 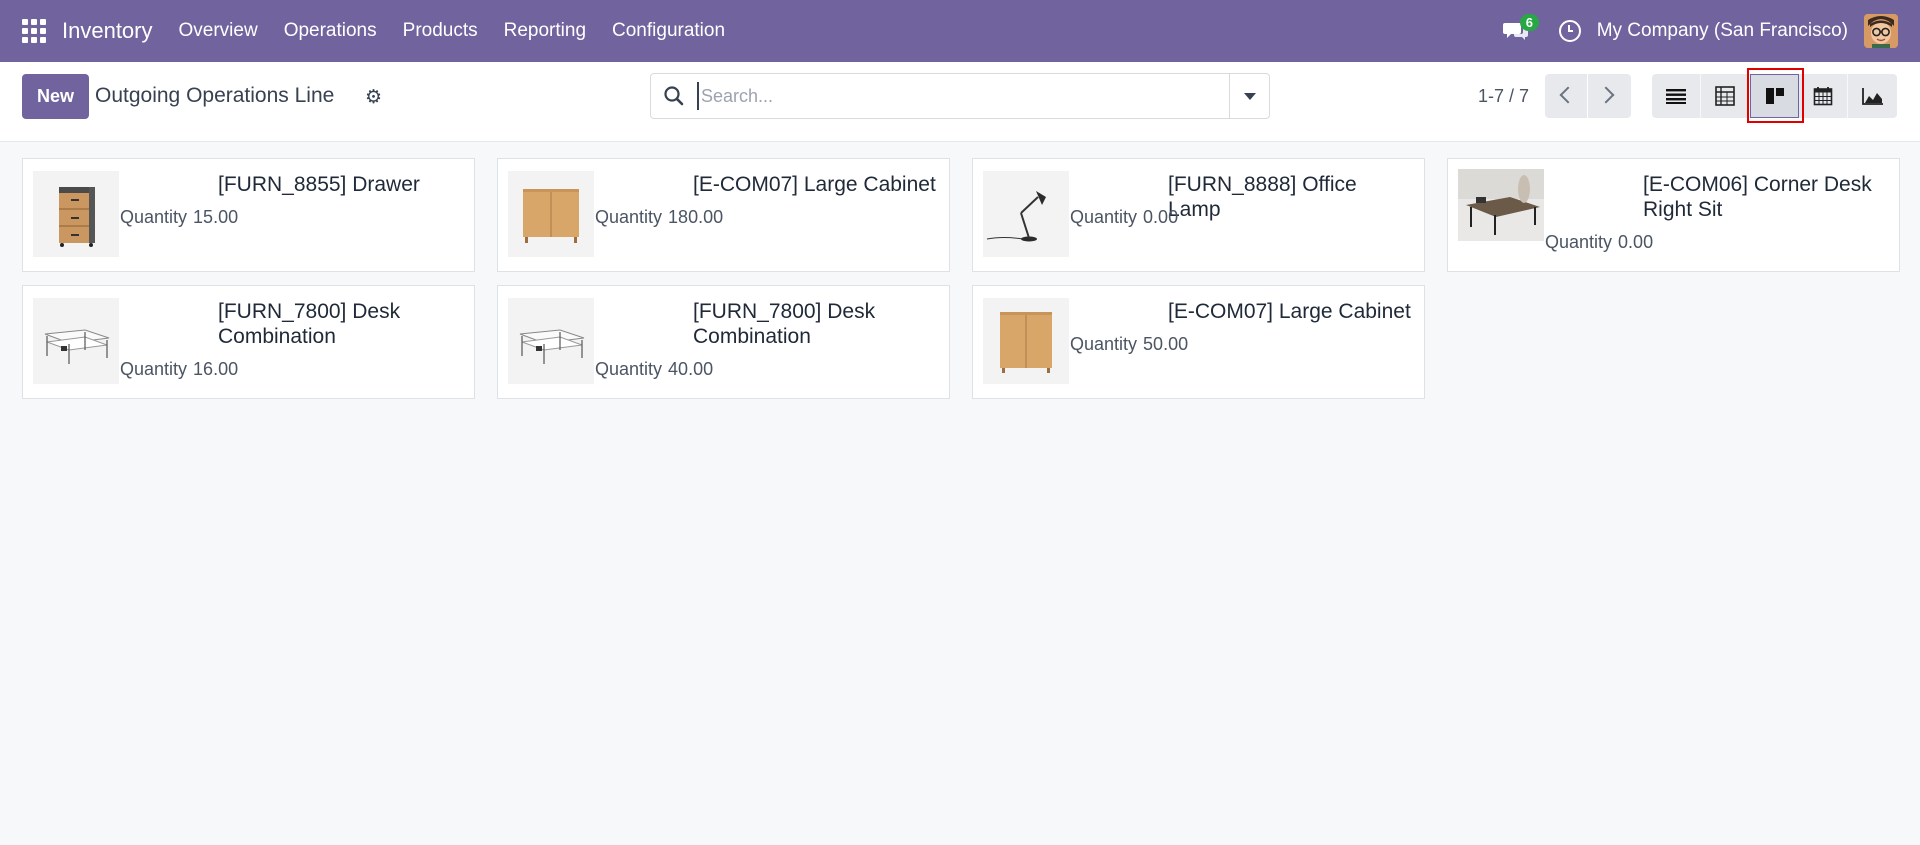 I want to click on card-quantity: Quantity 40.00, so click(x=654, y=369).